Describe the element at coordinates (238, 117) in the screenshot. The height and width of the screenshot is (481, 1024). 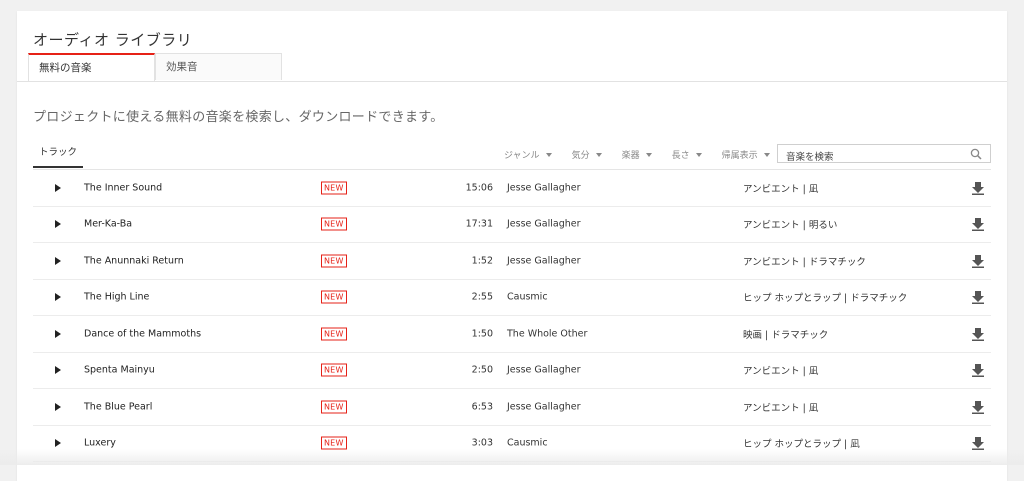
I see `page-description: プロジェクトに使える無料の音楽を検索し、ダウンロードできます。` at that location.